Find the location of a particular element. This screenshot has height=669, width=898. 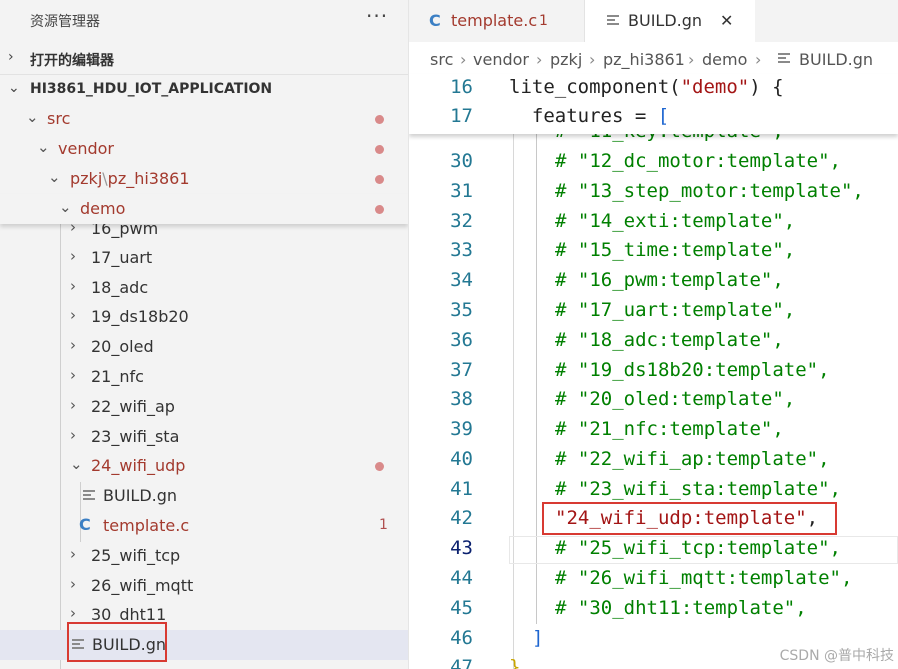

tree-label: demo is located at coordinates (103, 208).